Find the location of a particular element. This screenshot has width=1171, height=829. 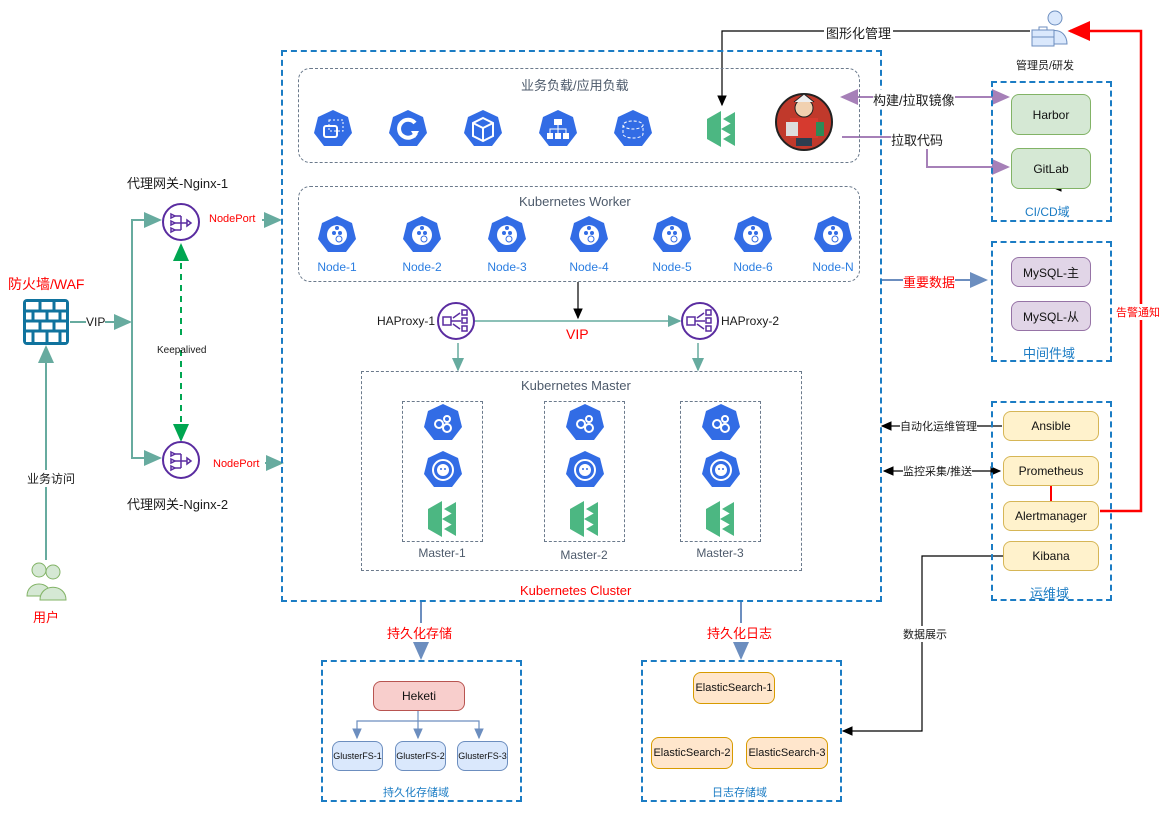

master-node-label: Master-3 is located at coordinates (720, 553).